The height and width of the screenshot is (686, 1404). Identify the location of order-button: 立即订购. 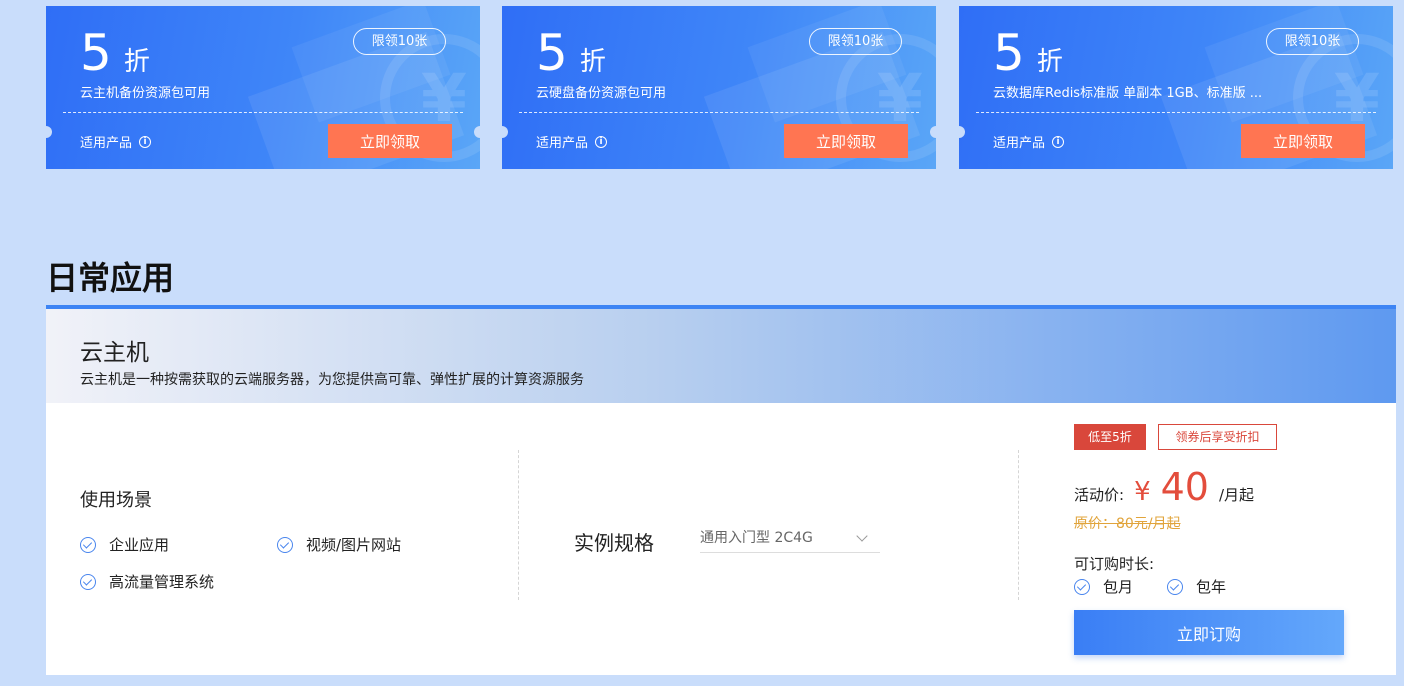
(1209, 632).